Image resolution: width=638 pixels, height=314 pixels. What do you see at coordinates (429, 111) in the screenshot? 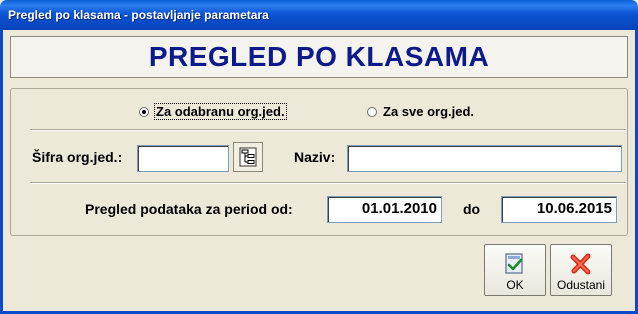
I see `radio-all-org-units-label: Za sve org.jed.` at bounding box center [429, 111].